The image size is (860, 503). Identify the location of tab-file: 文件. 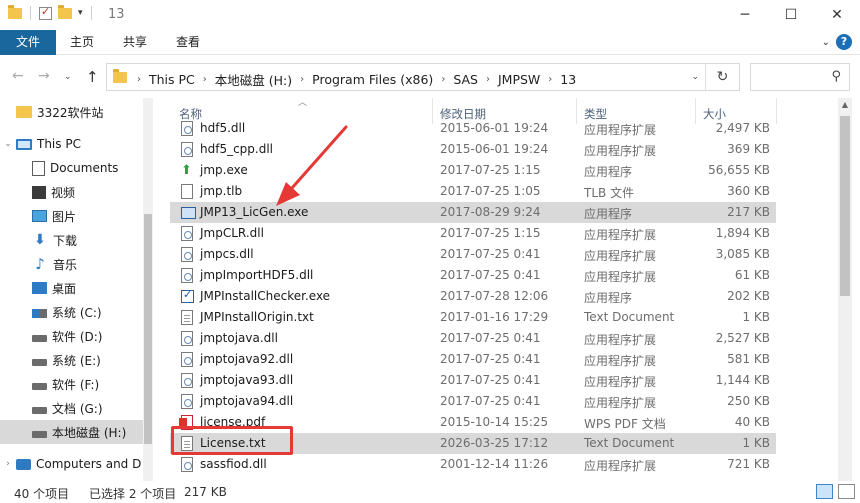
(28, 42).